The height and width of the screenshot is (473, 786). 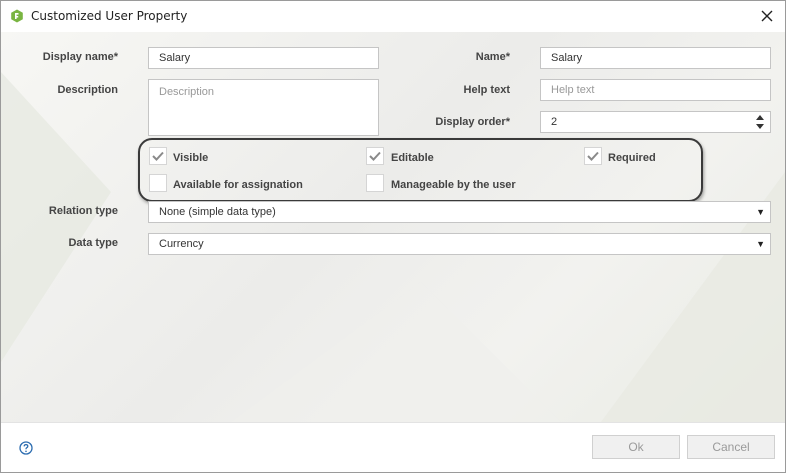 I want to click on display-order-stepper: 2, so click(x=655, y=122).